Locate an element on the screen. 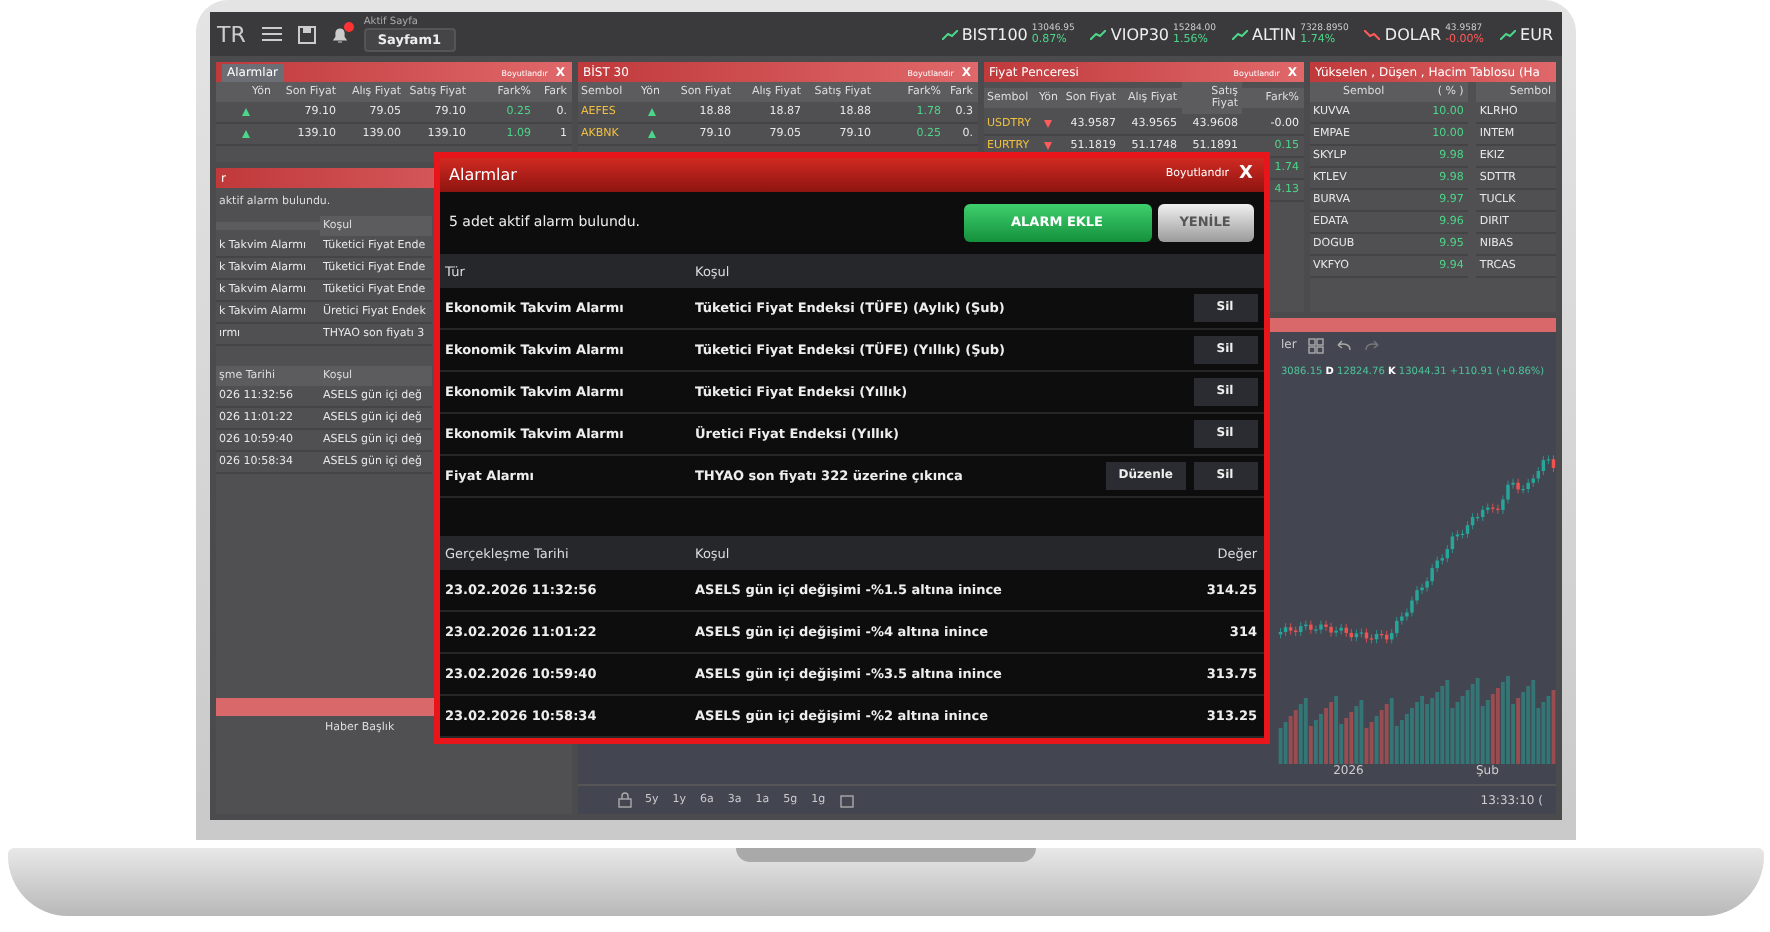 This screenshot has width=1770, height=932. lock-icon is located at coordinates (624, 800).